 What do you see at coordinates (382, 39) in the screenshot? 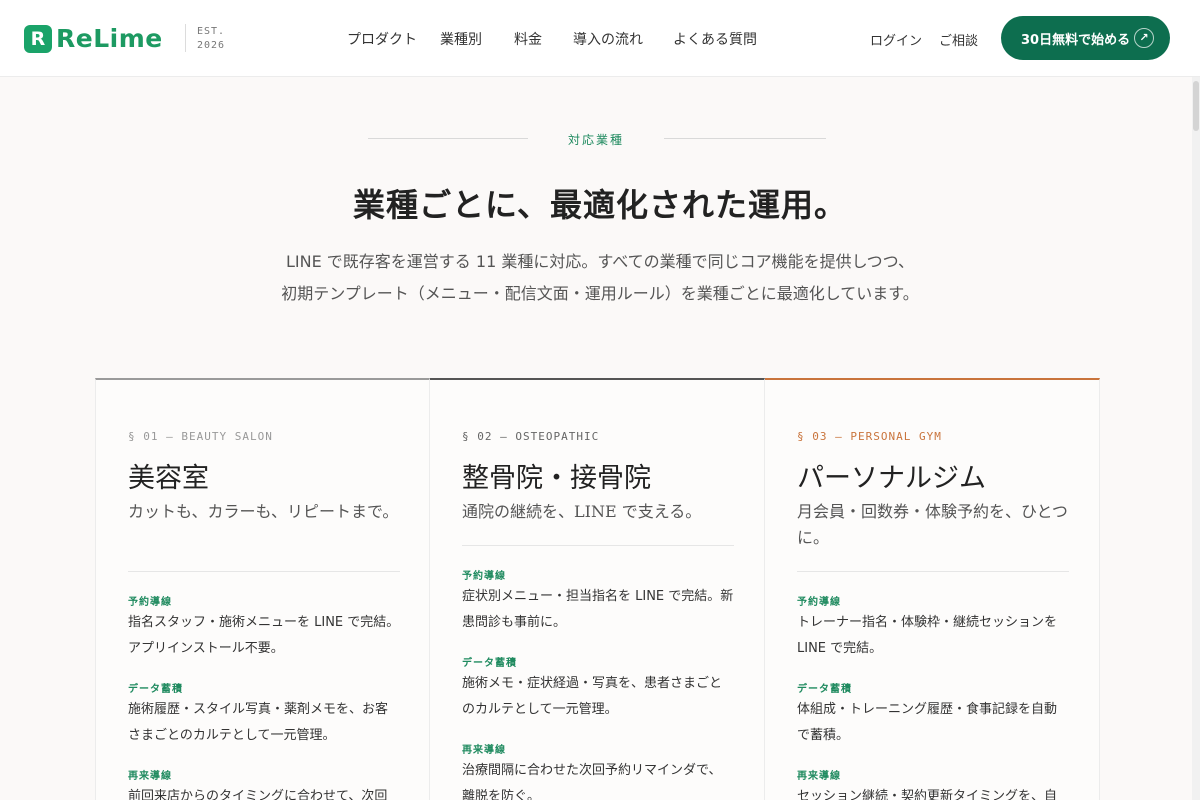
I see `nav-product: プロダクト` at bounding box center [382, 39].